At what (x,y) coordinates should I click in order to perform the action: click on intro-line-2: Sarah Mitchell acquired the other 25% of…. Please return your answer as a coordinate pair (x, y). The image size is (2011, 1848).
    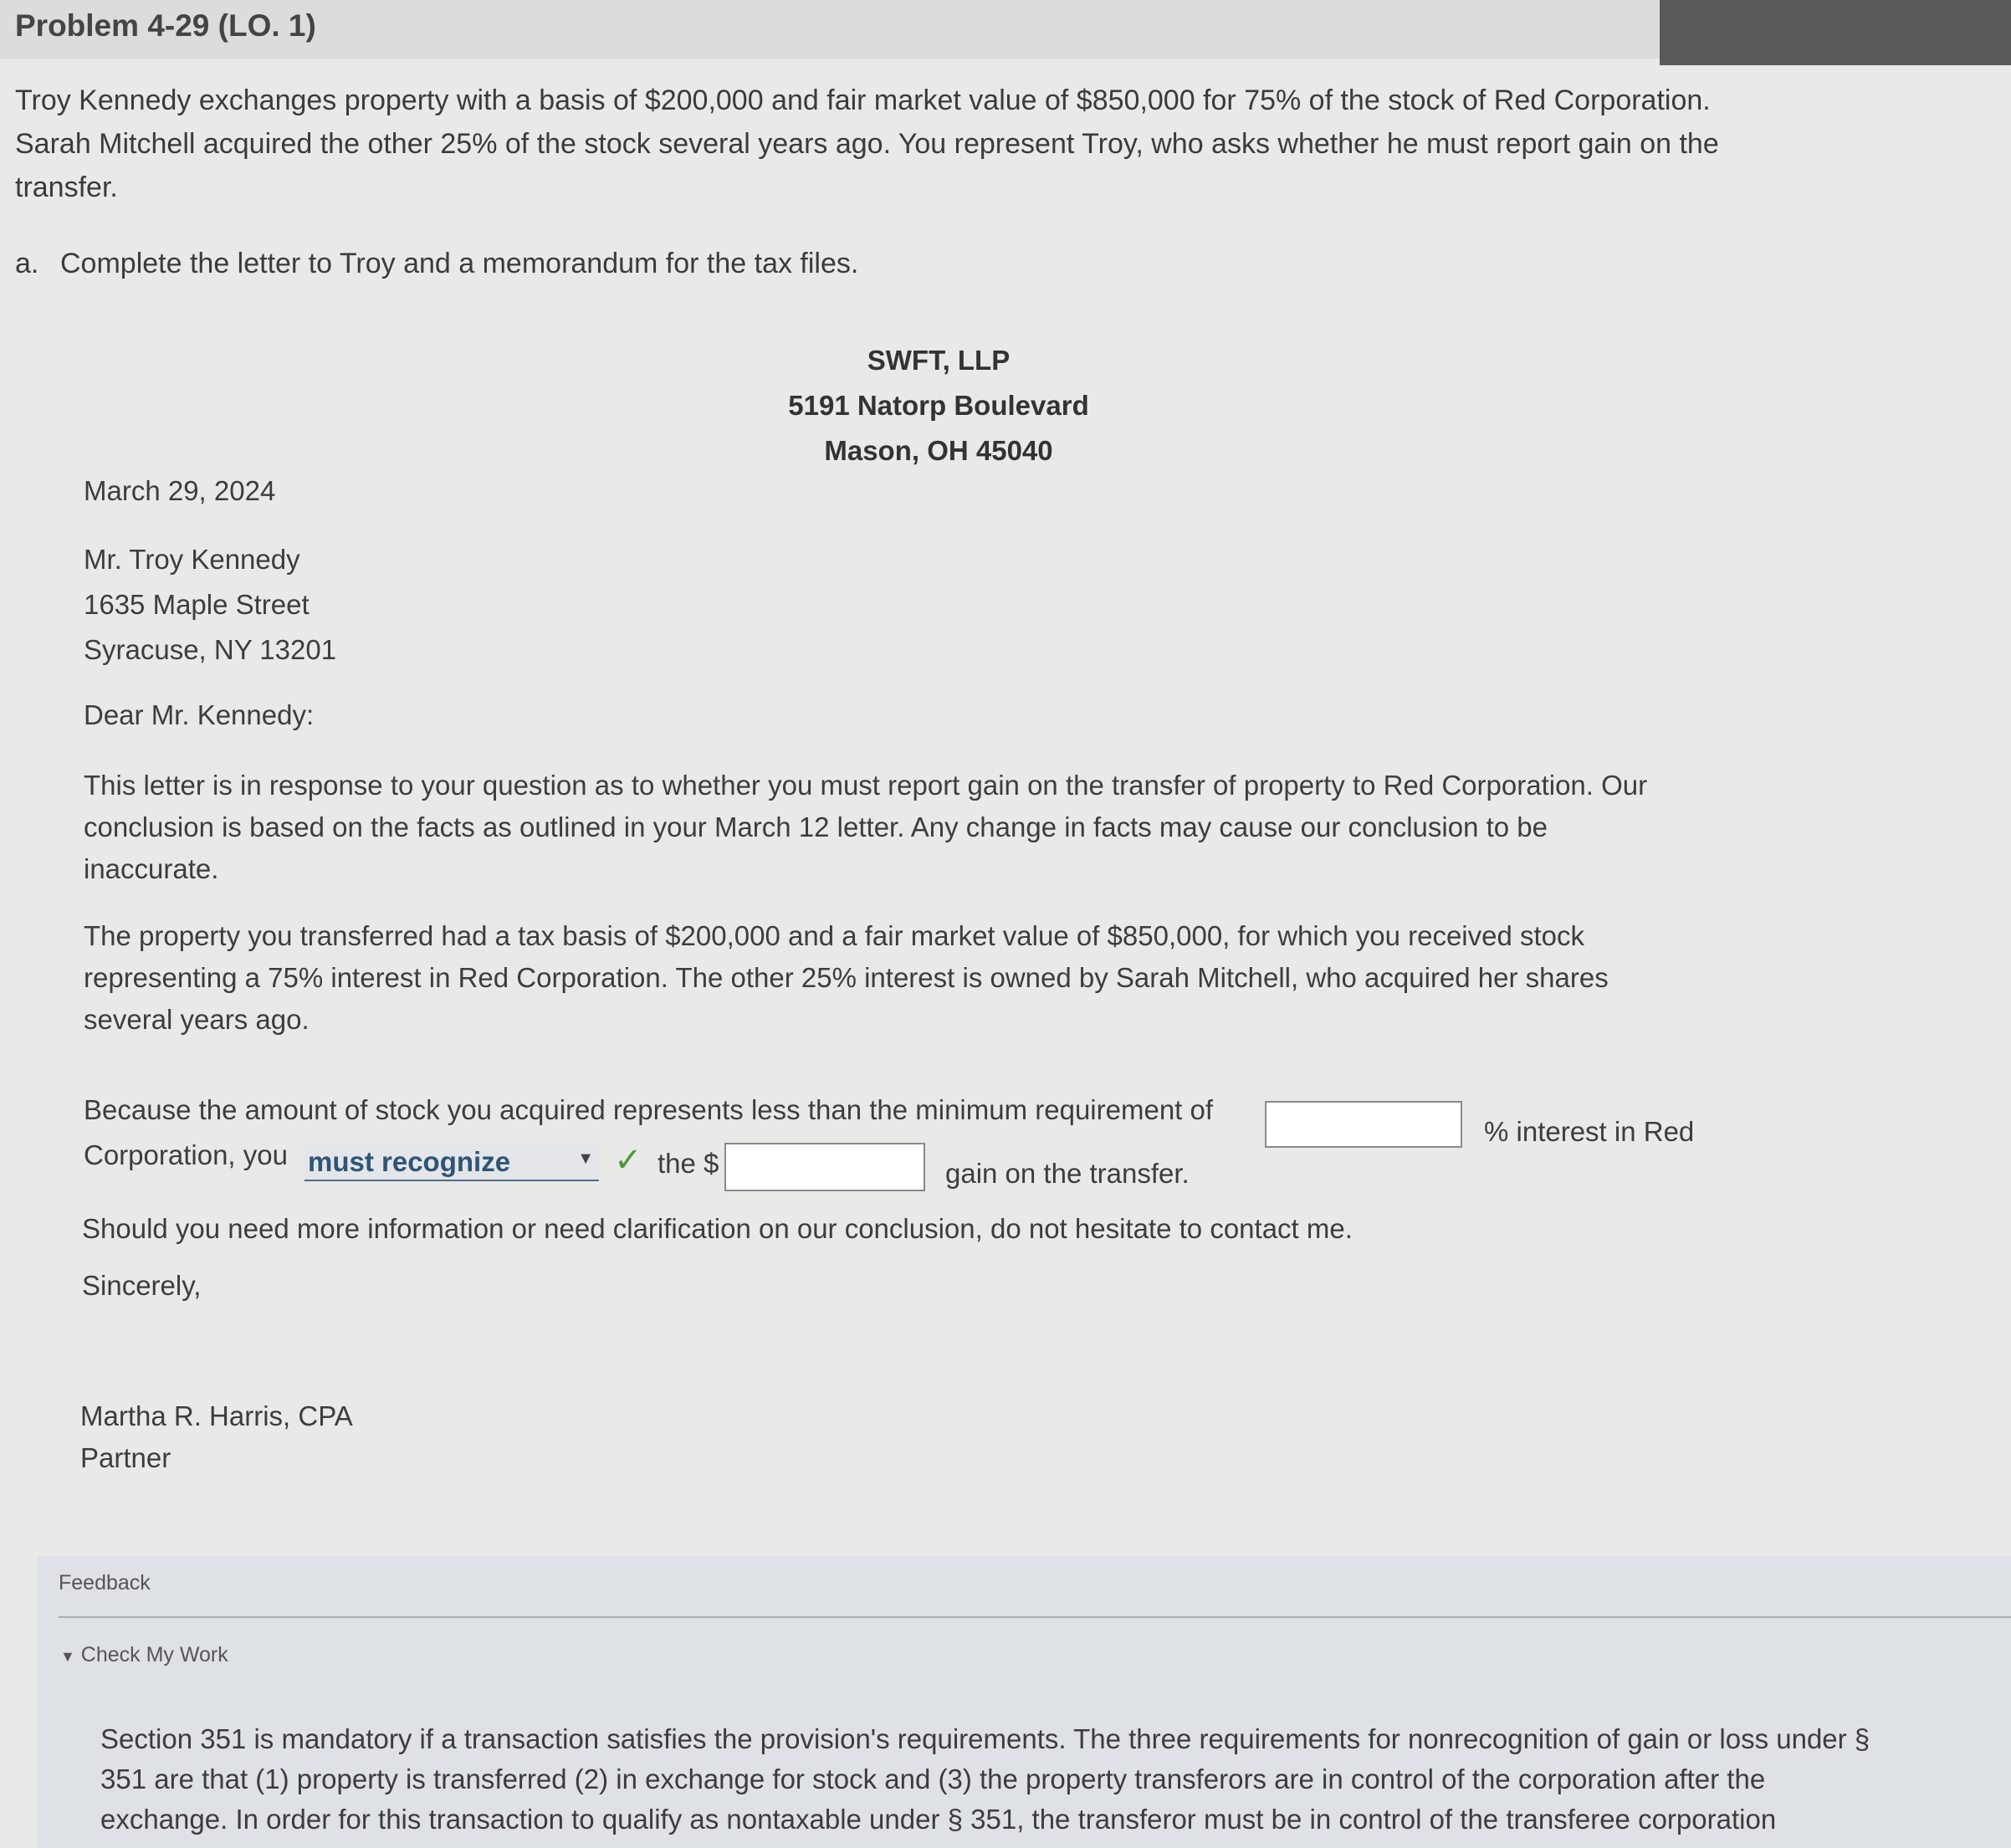
    Looking at the image, I should click on (867, 144).